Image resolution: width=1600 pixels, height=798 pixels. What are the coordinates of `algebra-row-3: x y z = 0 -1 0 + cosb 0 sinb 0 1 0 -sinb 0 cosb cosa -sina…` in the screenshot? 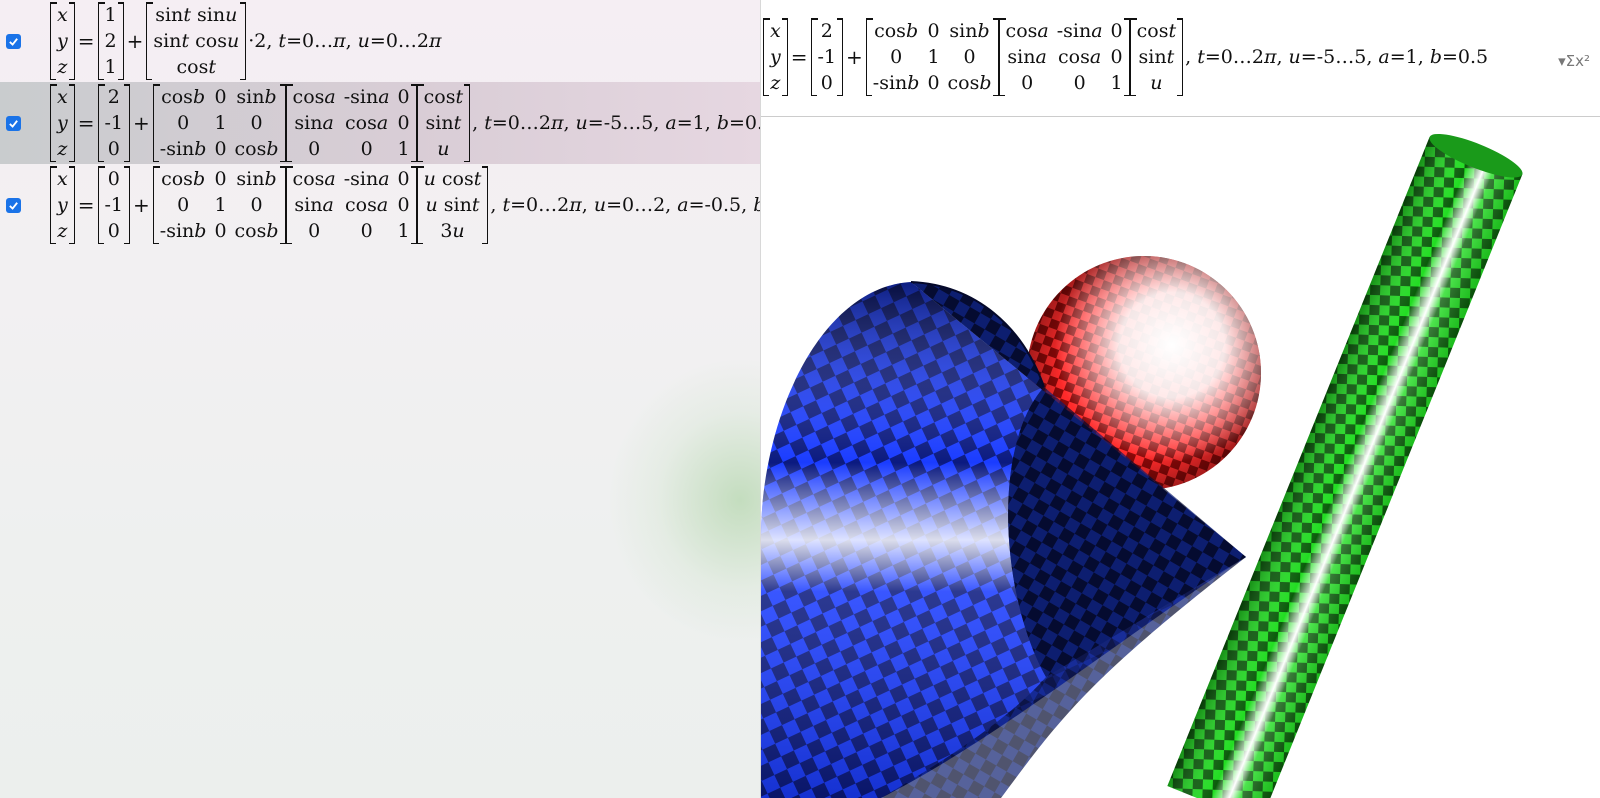 It's located at (380, 205).